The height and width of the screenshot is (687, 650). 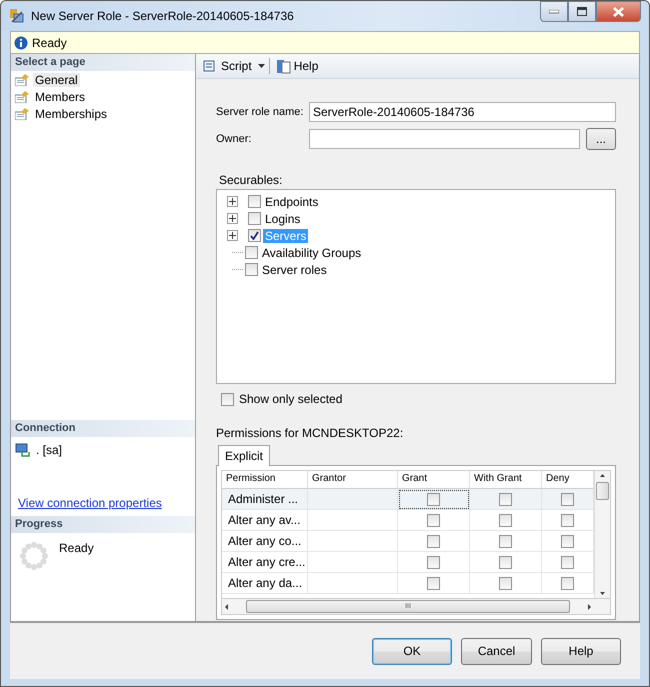 I want to click on dialog-button: Cancel, so click(x=496, y=651).